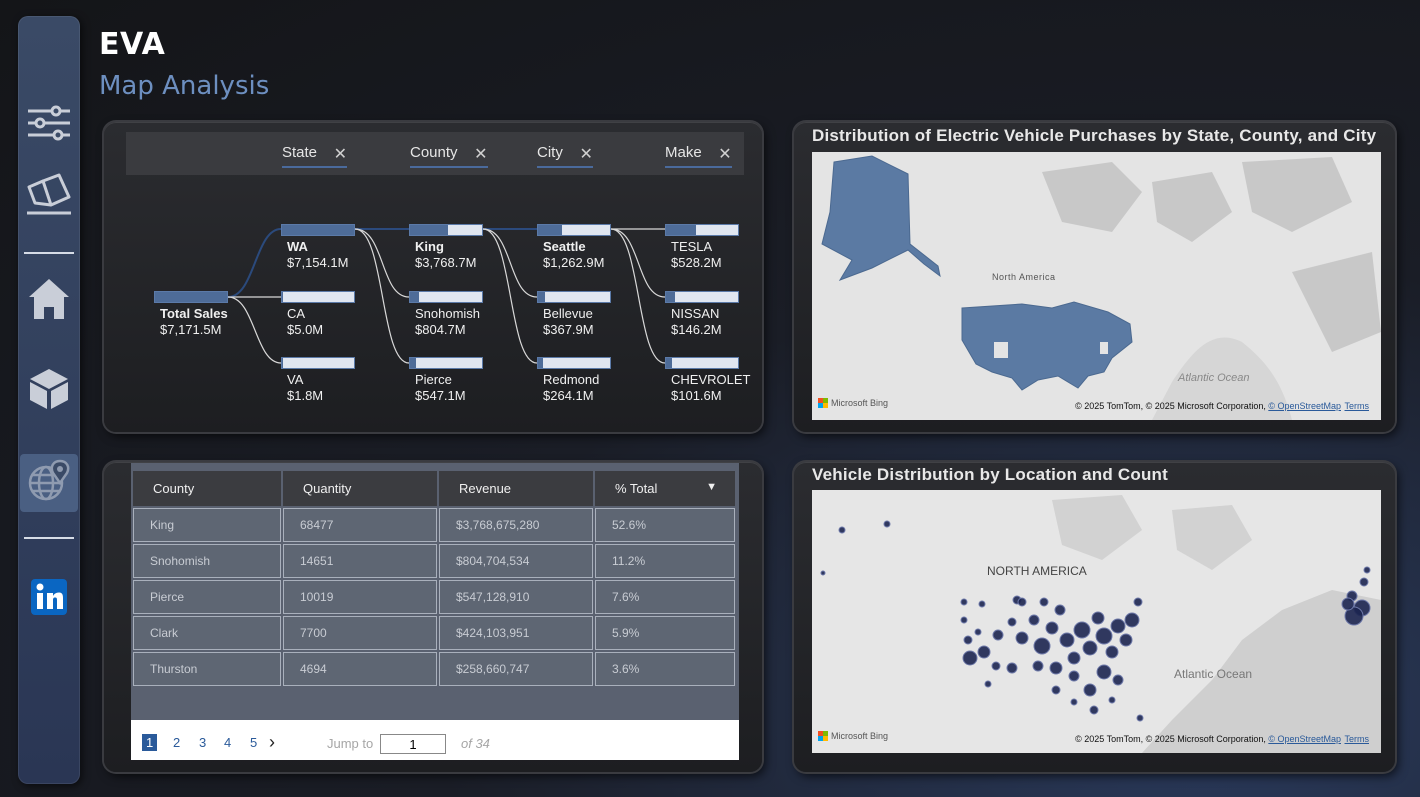 This screenshot has width=1420, height=797. Describe the element at coordinates (440, 388) in the screenshot. I see `tree-node-pierce: Pierce $547.1M` at that location.